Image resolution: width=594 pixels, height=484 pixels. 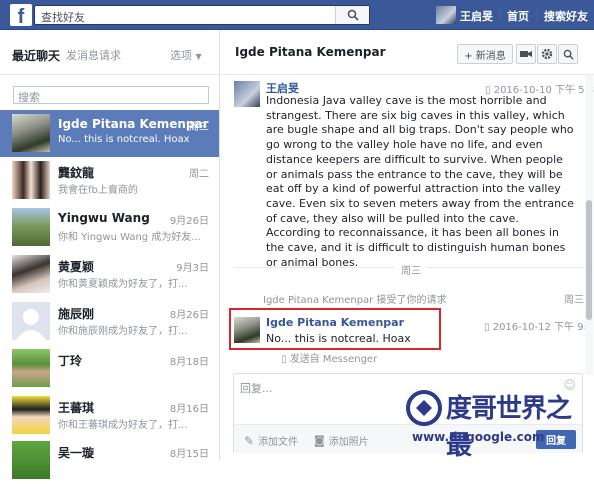 What do you see at coordinates (109, 460) in the screenshot?
I see `conversation-item: 吴一璇 8月15日` at bounding box center [109, 460].